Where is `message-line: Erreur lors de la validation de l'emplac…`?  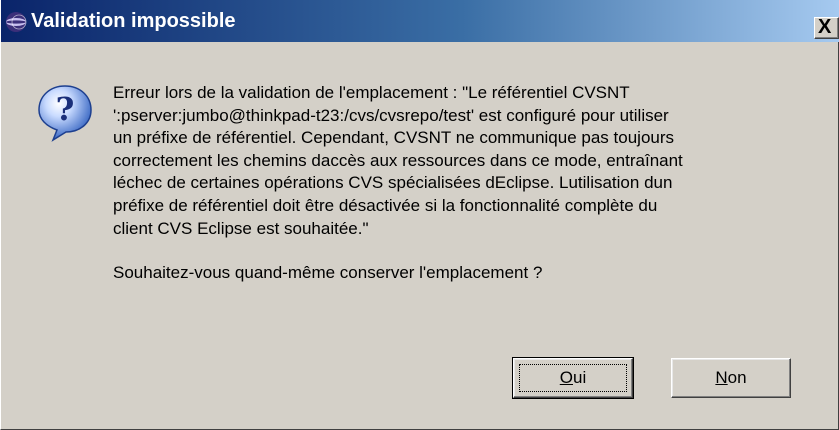
message-line: Erreur lors de la validation de l'emplac… is located at coordinates (371, 92).